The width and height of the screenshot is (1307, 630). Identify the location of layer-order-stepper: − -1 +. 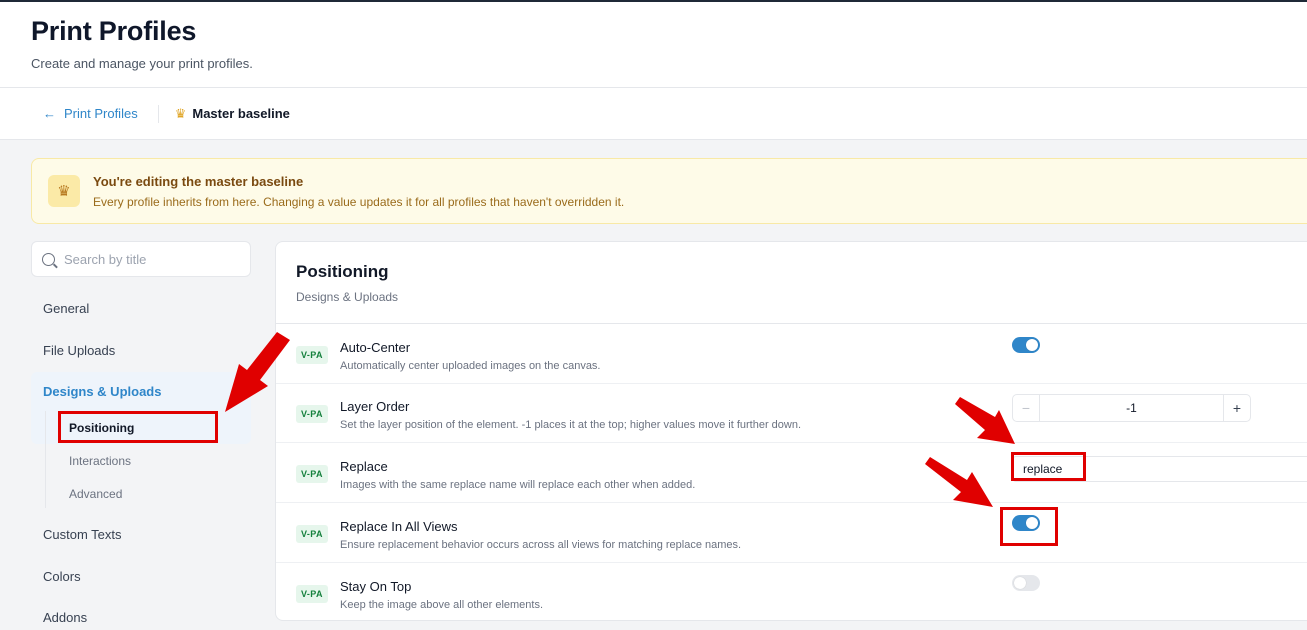
(1131, 408).